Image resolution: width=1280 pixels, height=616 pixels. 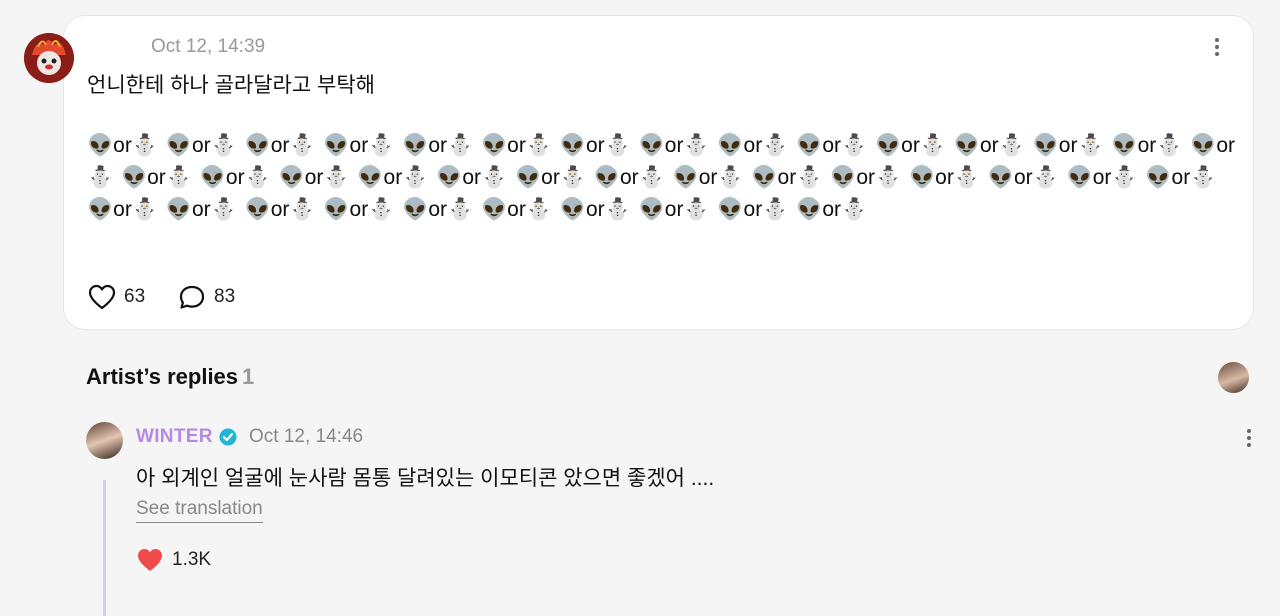 What do you see at coordinates (150, 560) in the screenshot?
I see `heart-filled-icon` at bounding box center [150, 560].